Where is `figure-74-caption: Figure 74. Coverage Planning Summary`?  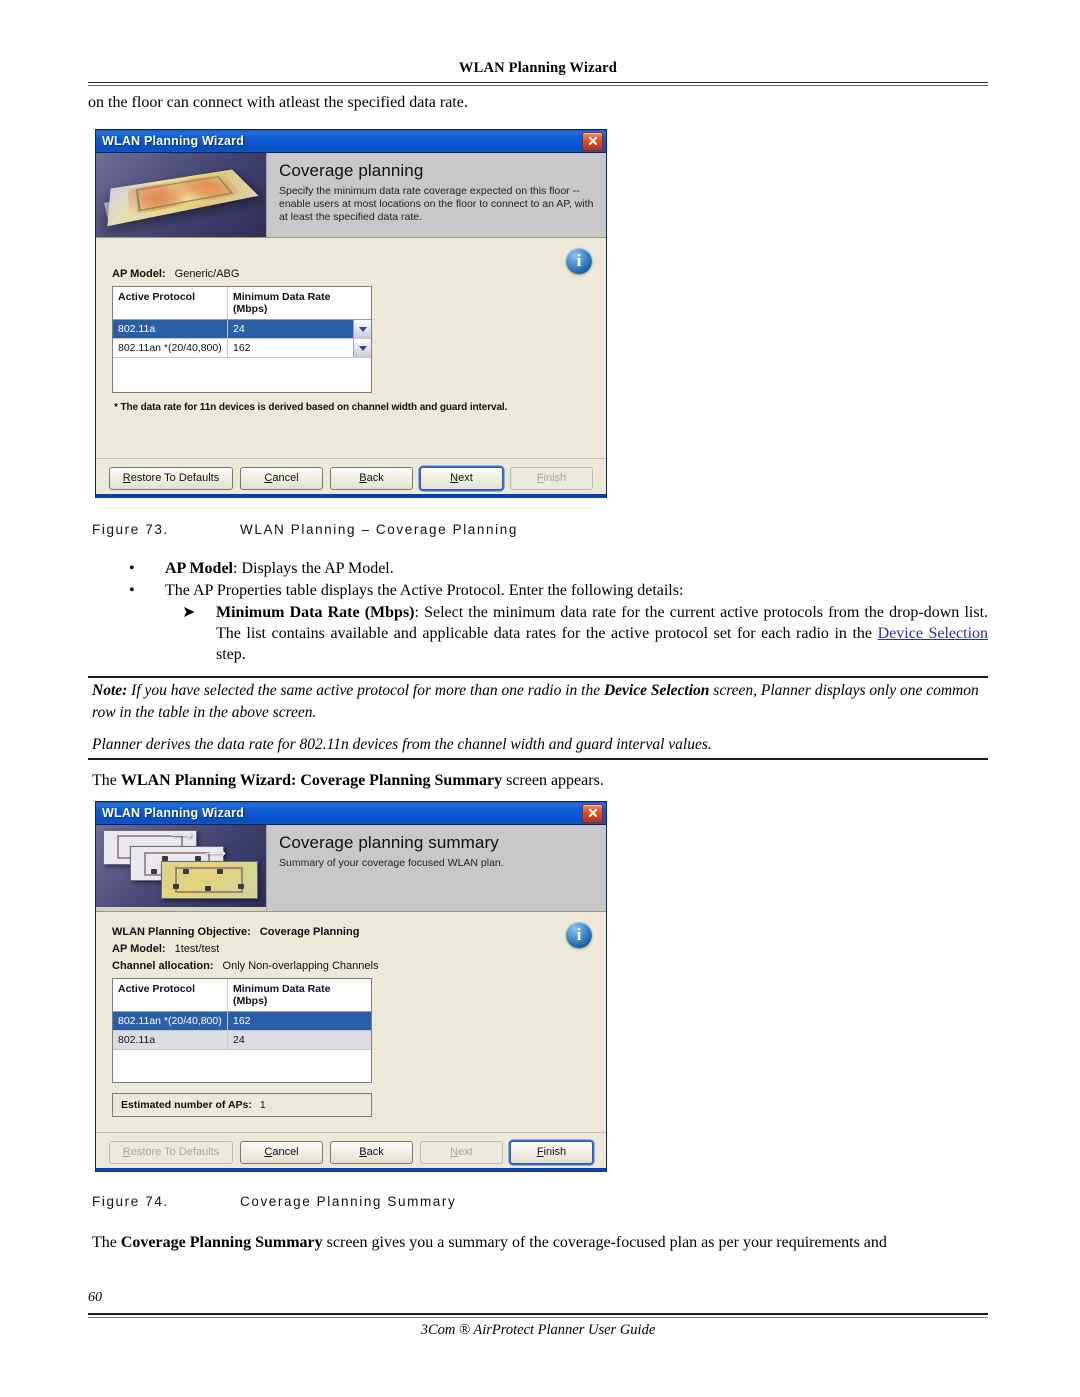
figure-74-caption: Figure 74. Coverage Planning Summary is located at coordinates (274, 1201).